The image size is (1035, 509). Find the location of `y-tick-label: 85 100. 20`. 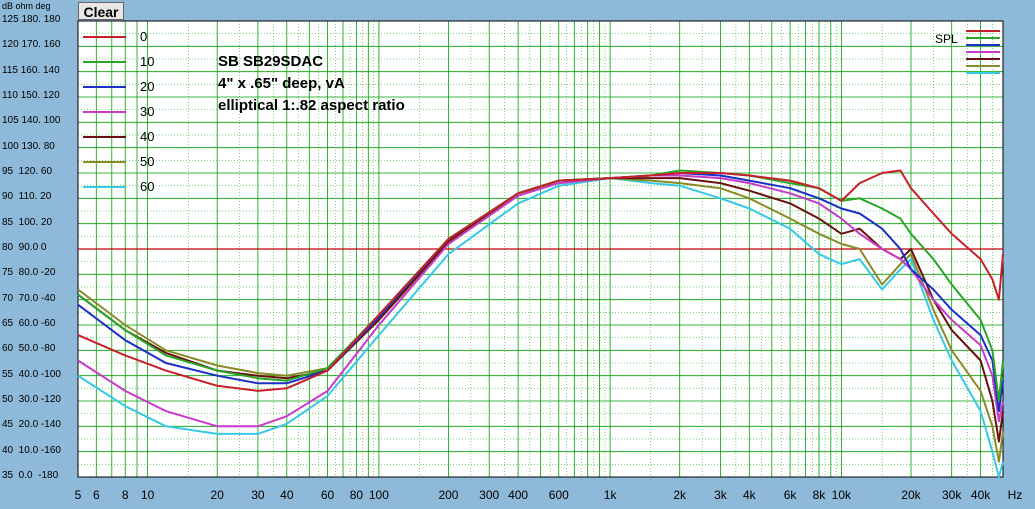

y-tick-label: 85 100. 20 is located at coordinates (27, 222).